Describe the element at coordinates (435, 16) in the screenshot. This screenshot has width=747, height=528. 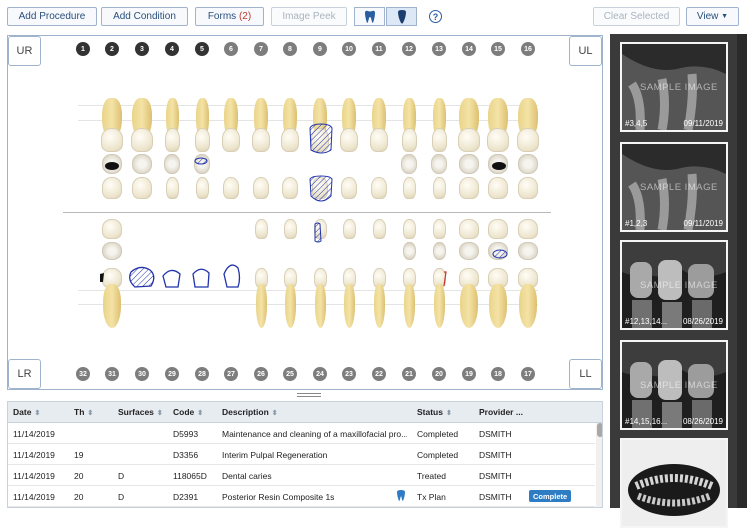
I see `help-icon: ?` at that location.